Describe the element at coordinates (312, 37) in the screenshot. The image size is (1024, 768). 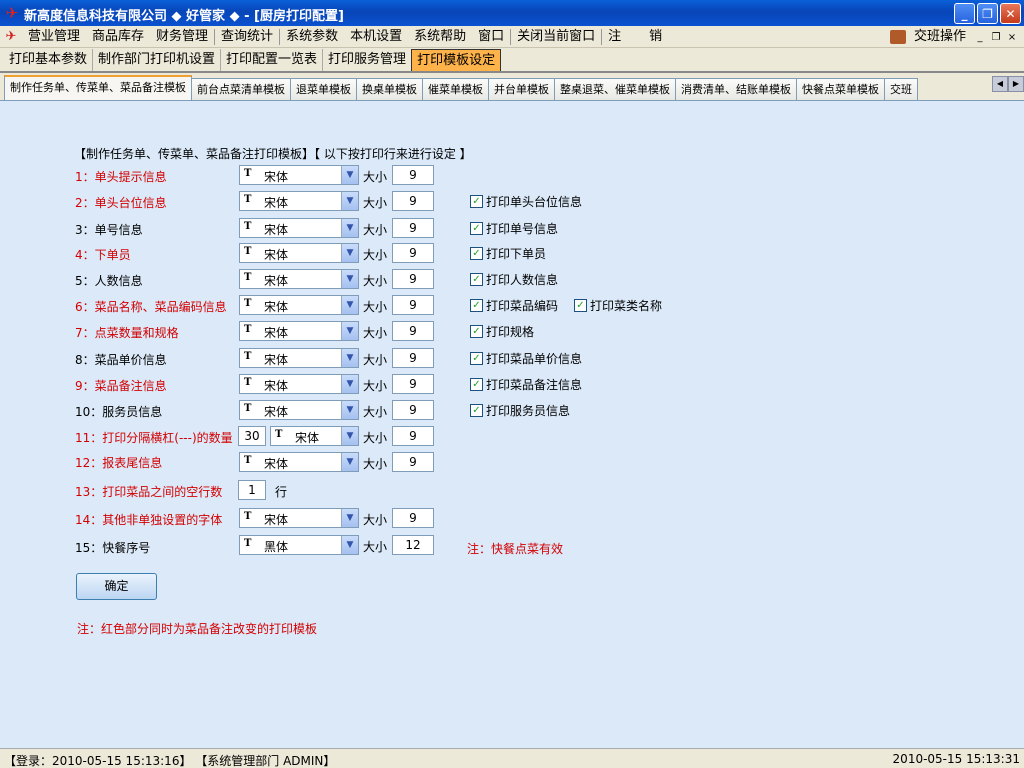
I see `menu-system-params: 系统参数` at that location.